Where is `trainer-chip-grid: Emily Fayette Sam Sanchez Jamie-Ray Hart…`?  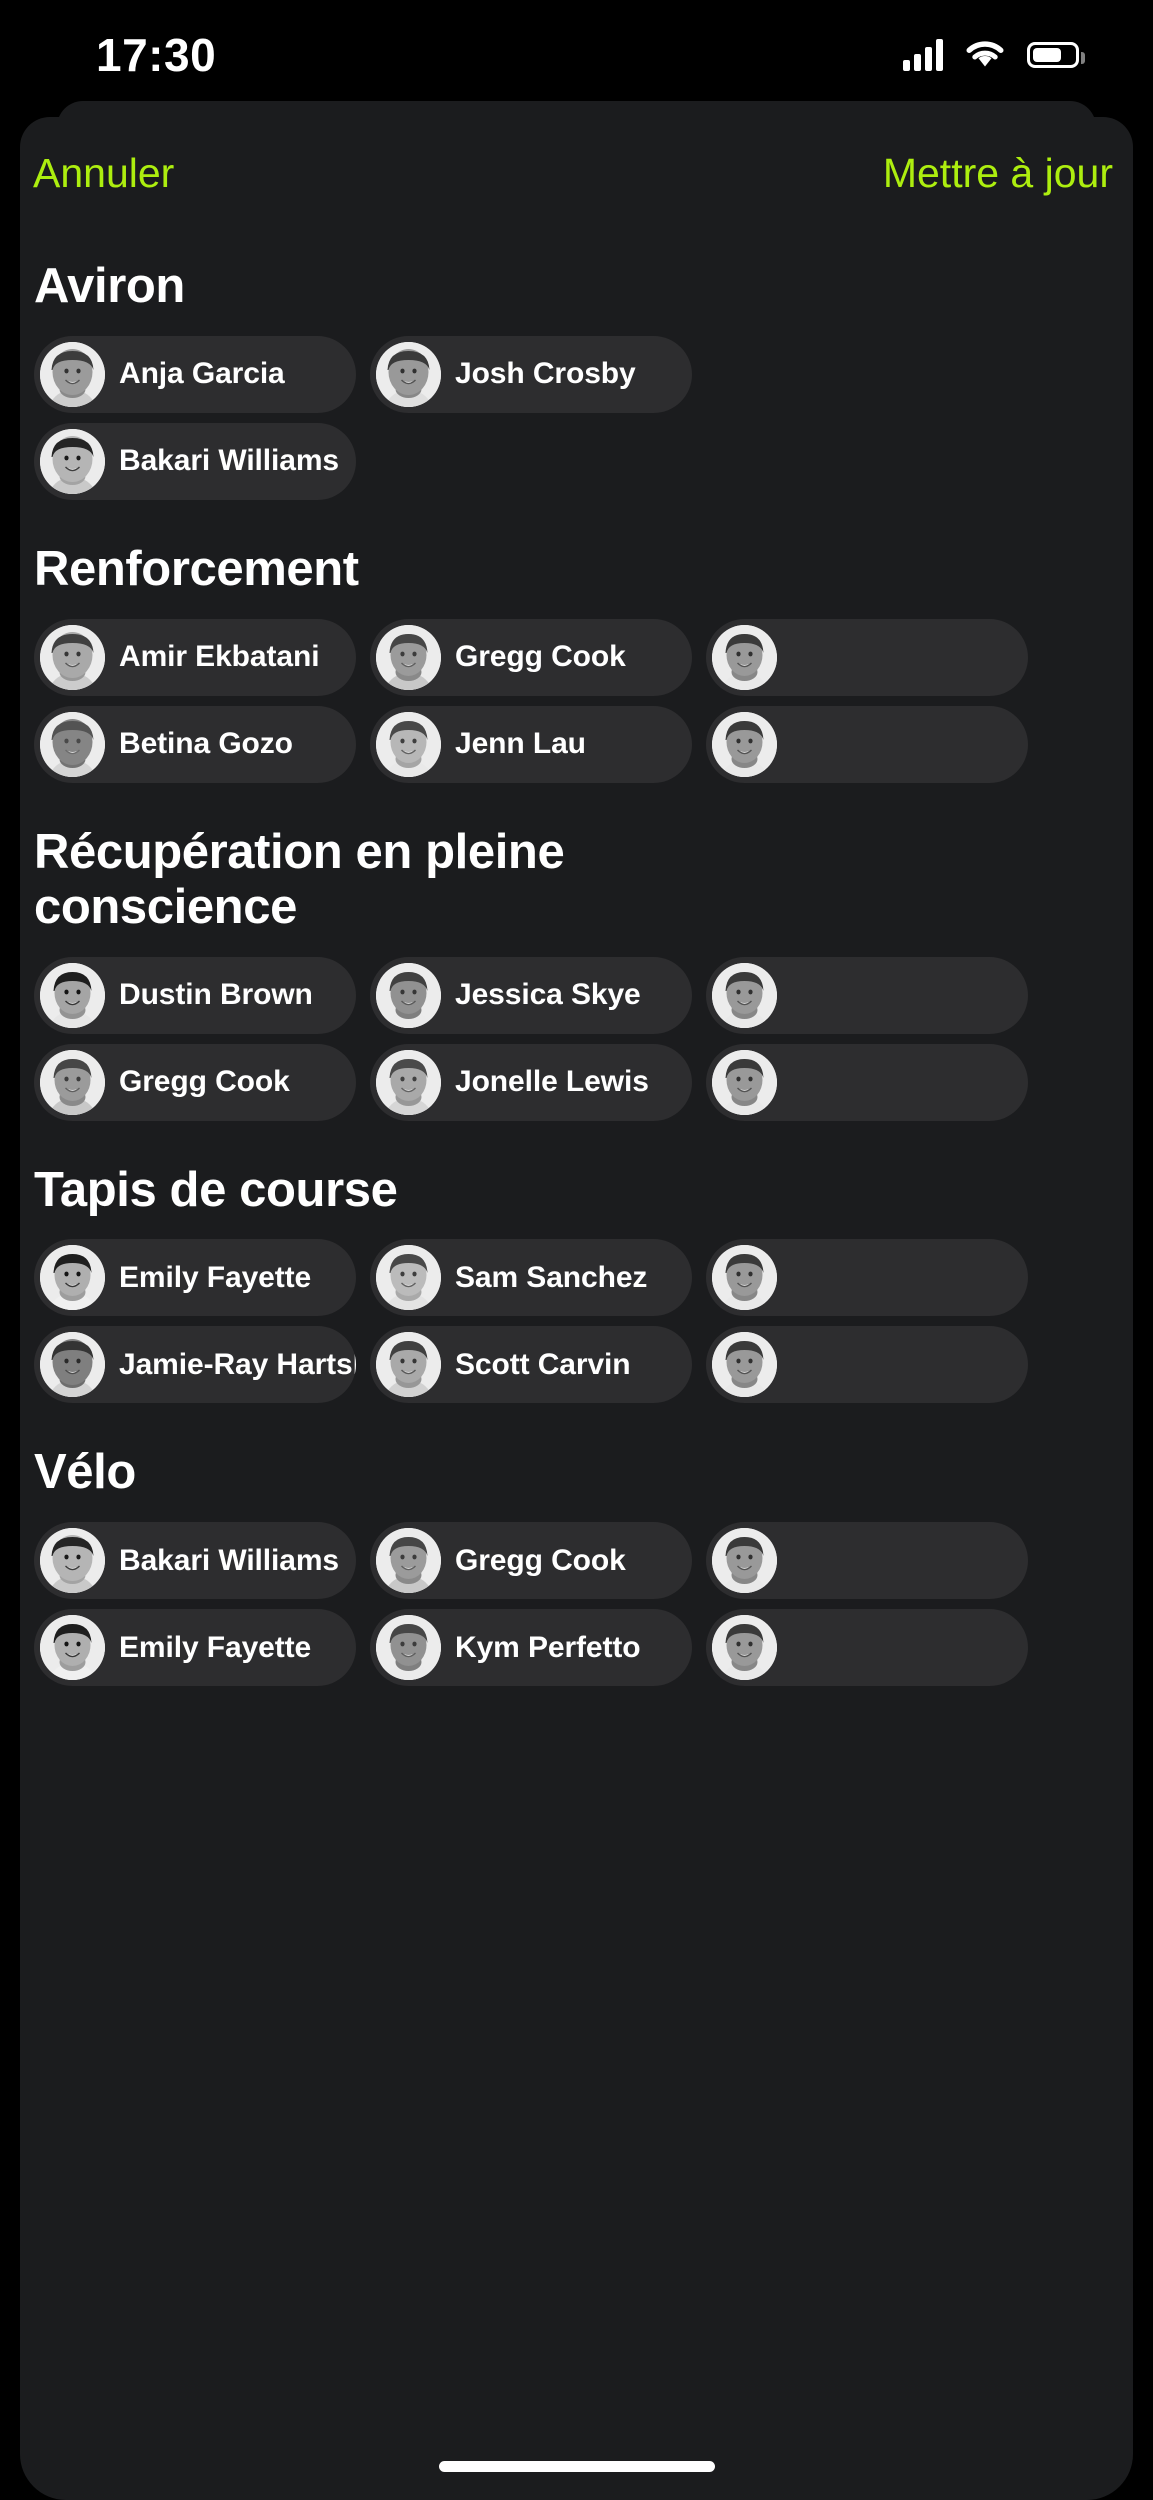 trainer-chip-grid: Emily Fayette Sam Sanchez Jamie-Ray Hart… is located at coordinates (576, 1321).